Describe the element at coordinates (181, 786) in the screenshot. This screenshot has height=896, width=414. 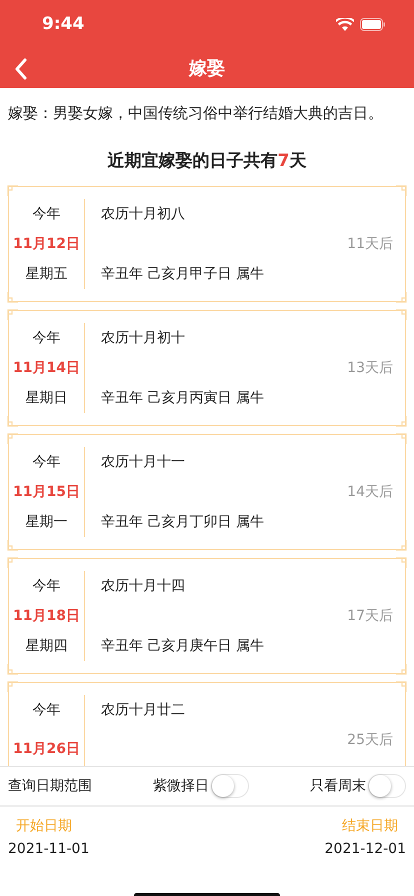
I see `toggle-label: 紫微择日` at that location.